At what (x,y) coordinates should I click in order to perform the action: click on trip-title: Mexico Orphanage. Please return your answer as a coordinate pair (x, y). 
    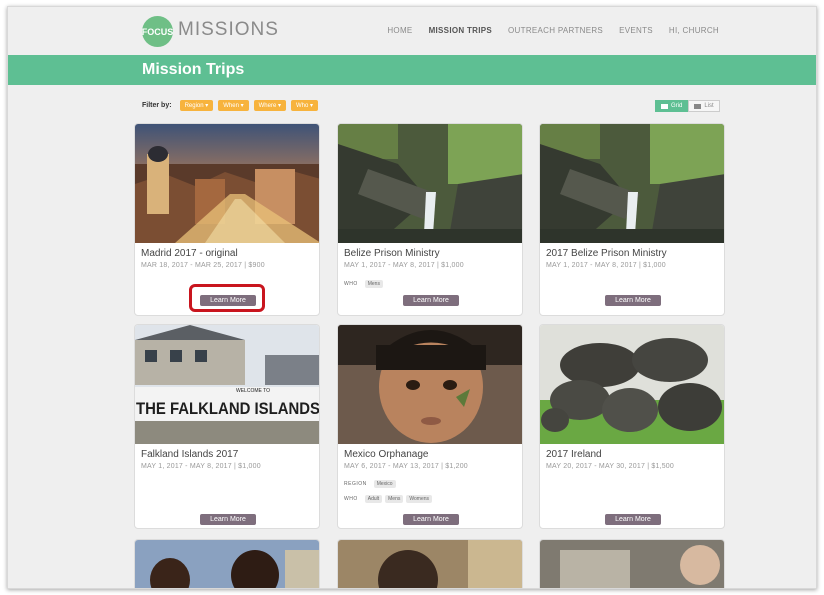
    Looking at the image, I should click on (386, 454).